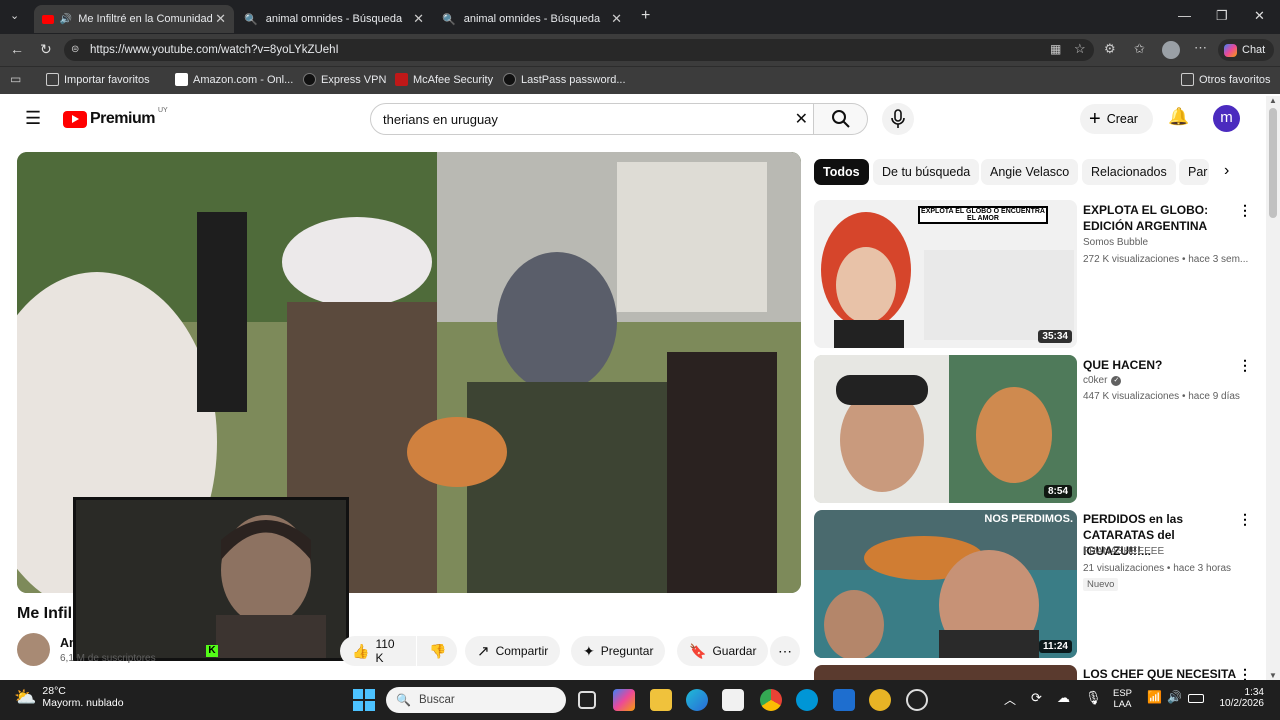  Describe the element at coordinates (917, 700) in the screenshot. I see `settings-icon` at that location.